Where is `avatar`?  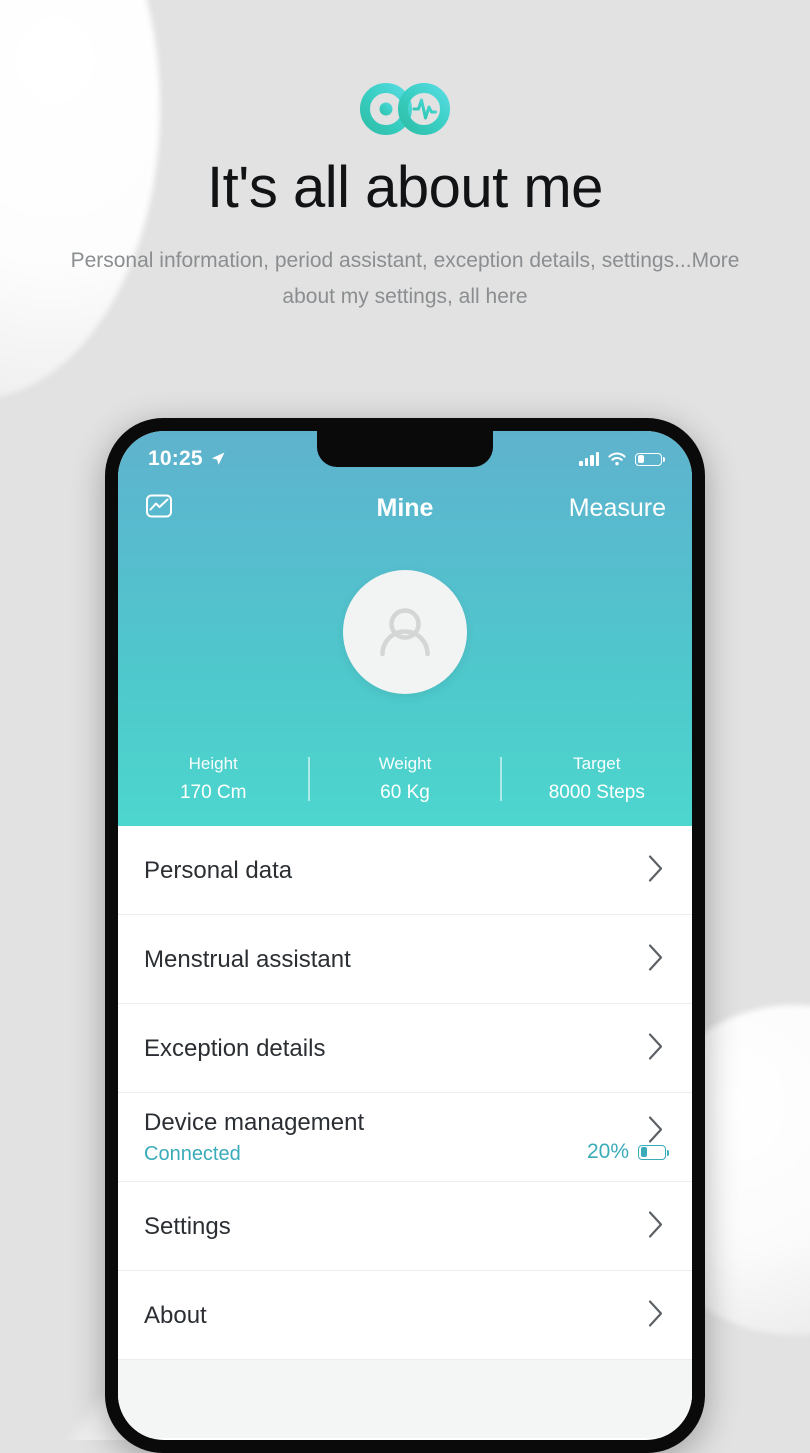
avatar is located at coordinates (405, 632).